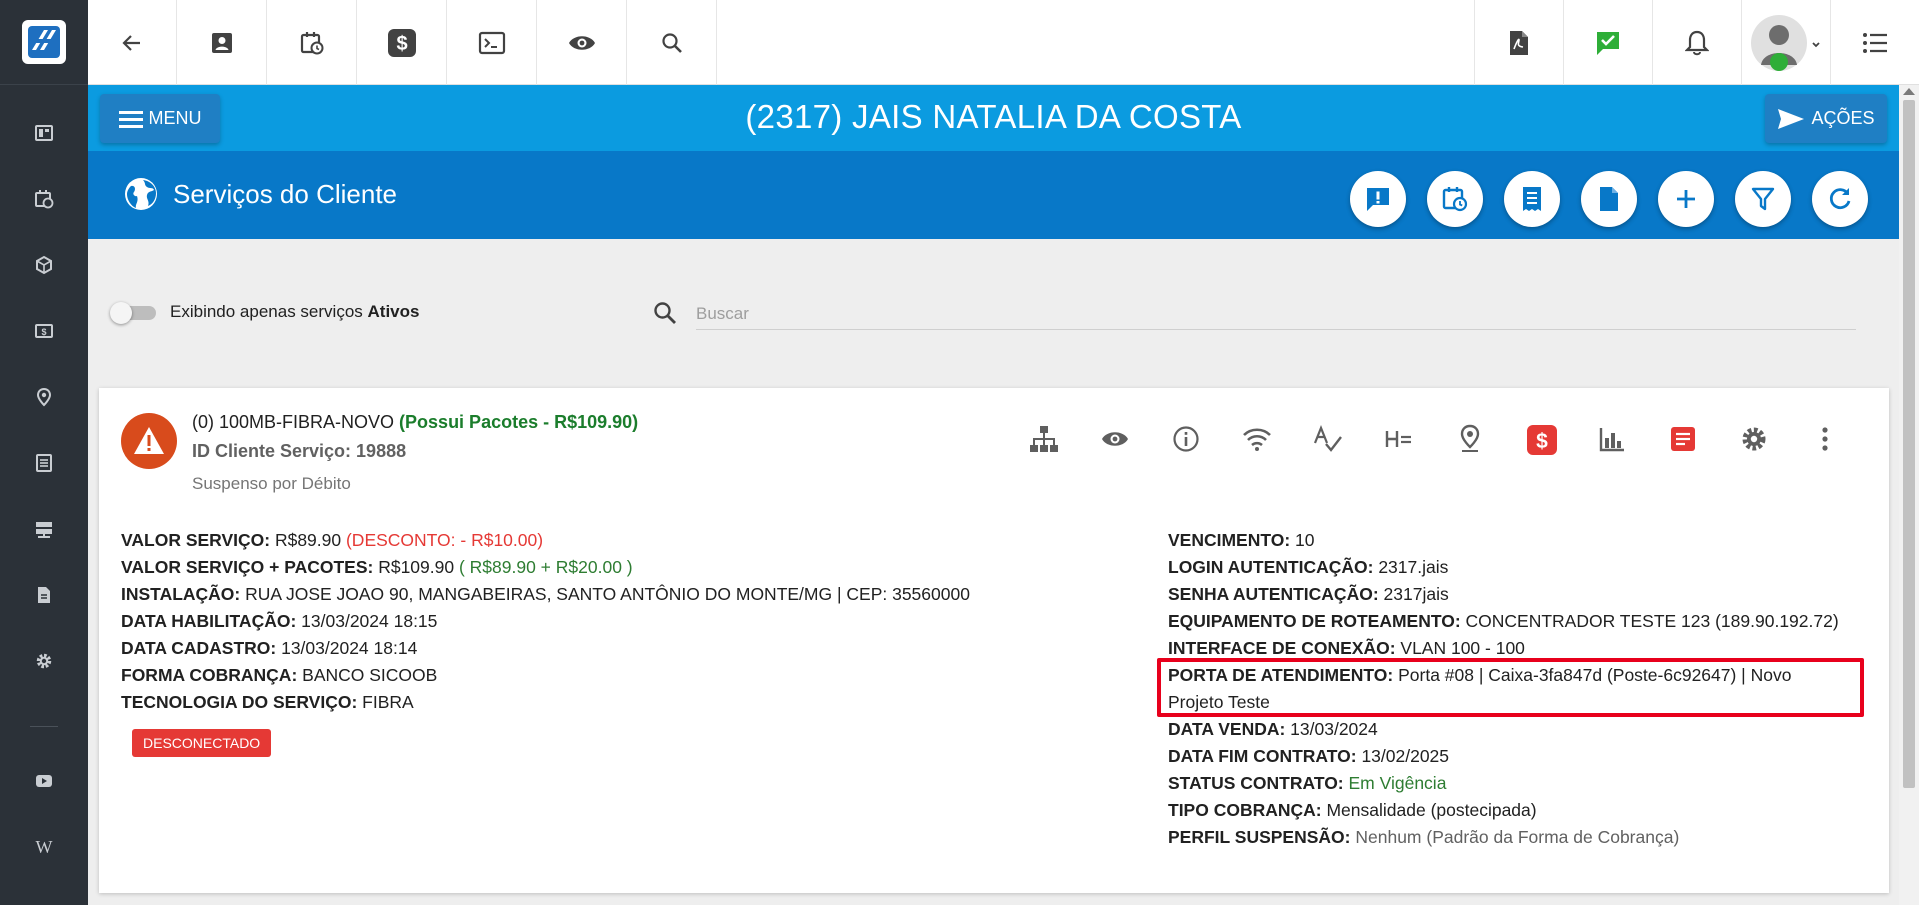  I want to click on client-header: MENU (2317) JAIS NATALIA DA COSTA AÇÕES, so click(993, 118).